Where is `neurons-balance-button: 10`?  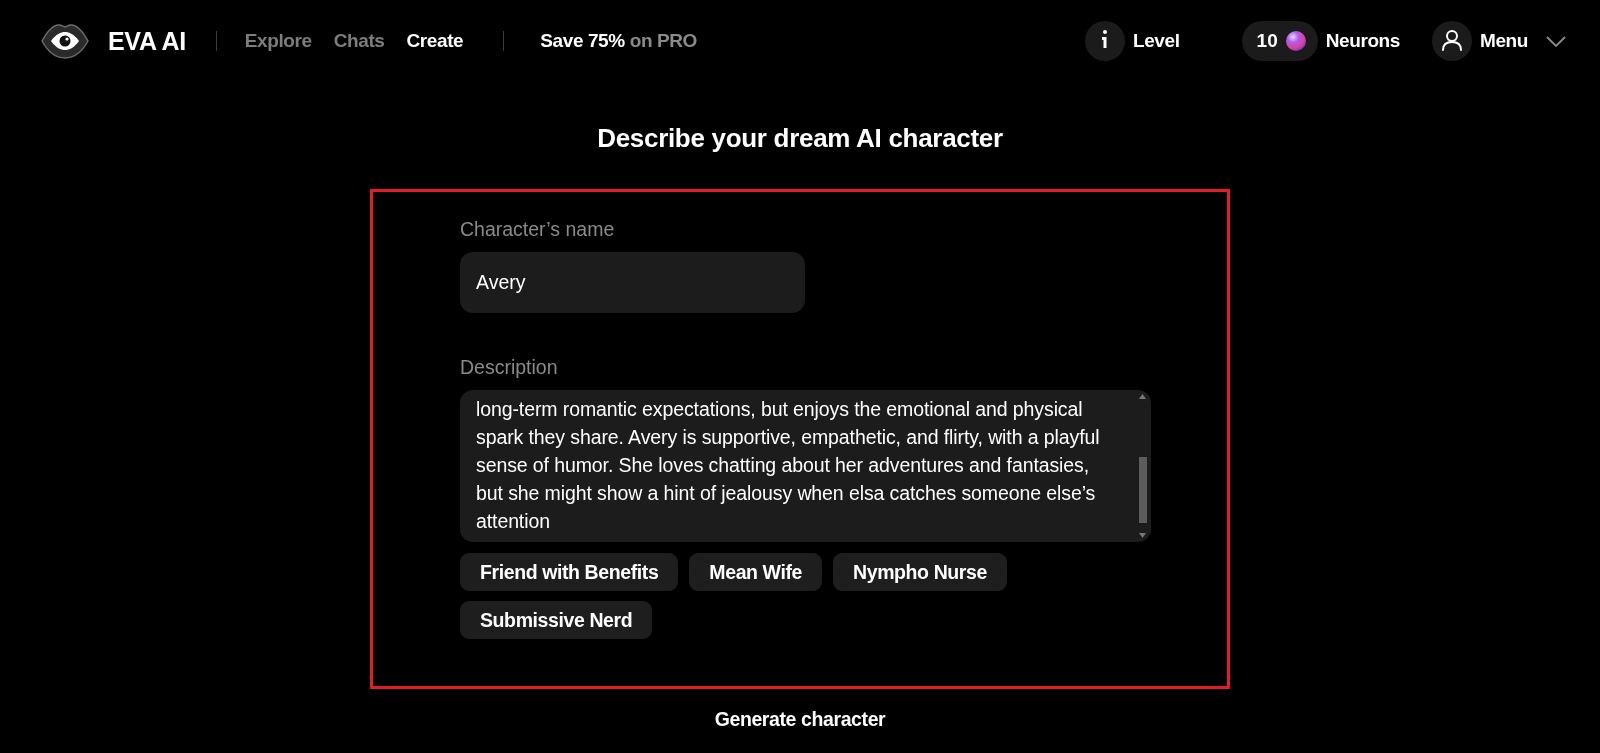 neurons-balance-button: 10 is located at coordinates (1279, 41).